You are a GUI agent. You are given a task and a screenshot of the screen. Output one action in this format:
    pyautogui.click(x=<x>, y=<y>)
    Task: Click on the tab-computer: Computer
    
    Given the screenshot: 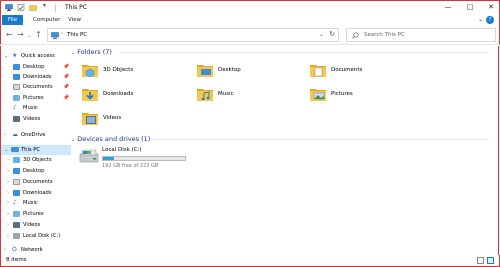 What is the action you would take?
    pyautogui.click(x=46, y=20)
    